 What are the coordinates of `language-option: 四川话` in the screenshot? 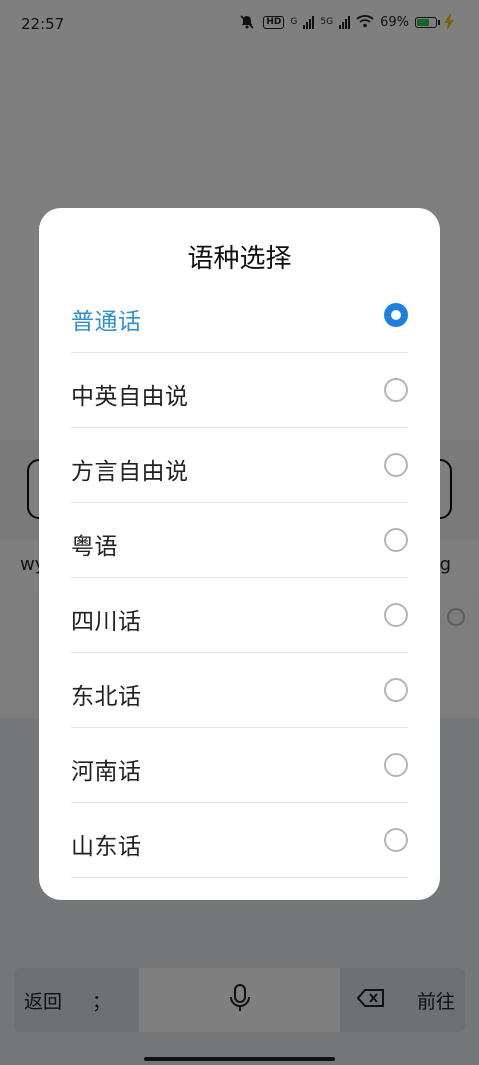 It's located at (239, 615).